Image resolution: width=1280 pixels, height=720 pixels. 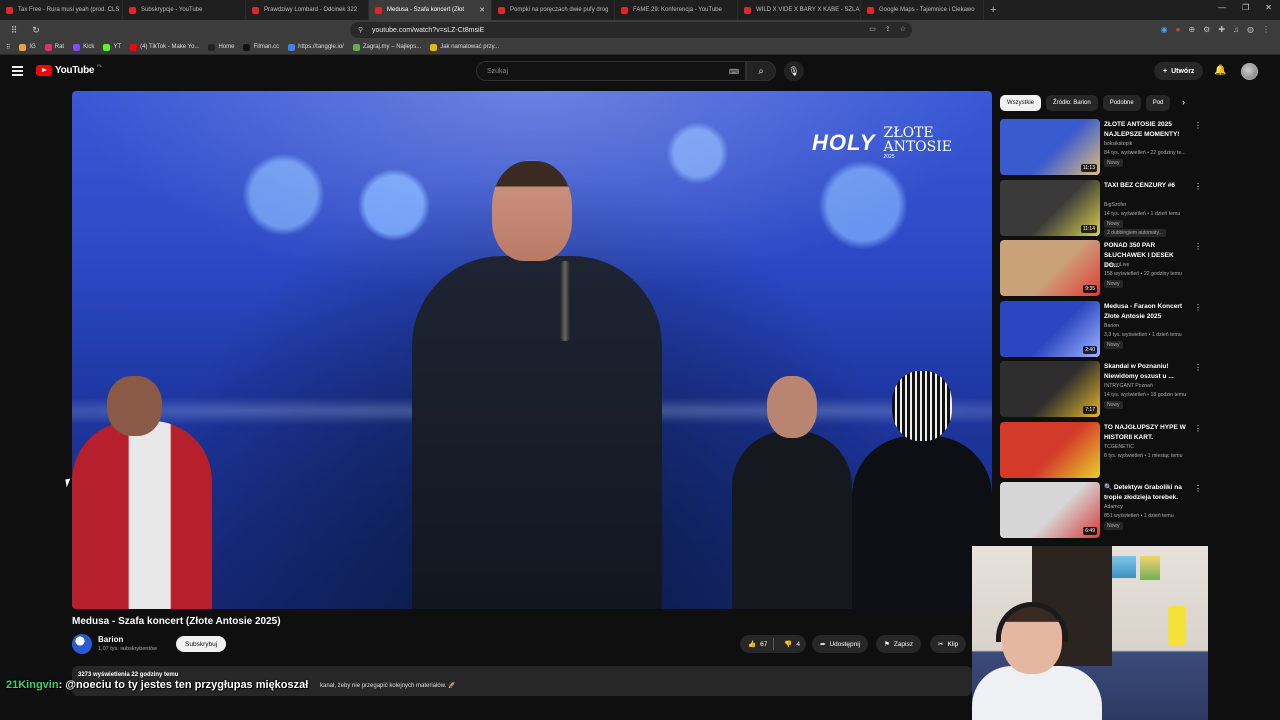 I want to click on browser-tab: FAME 29: Konferencja - YouTube, so click(x=676, y=10).